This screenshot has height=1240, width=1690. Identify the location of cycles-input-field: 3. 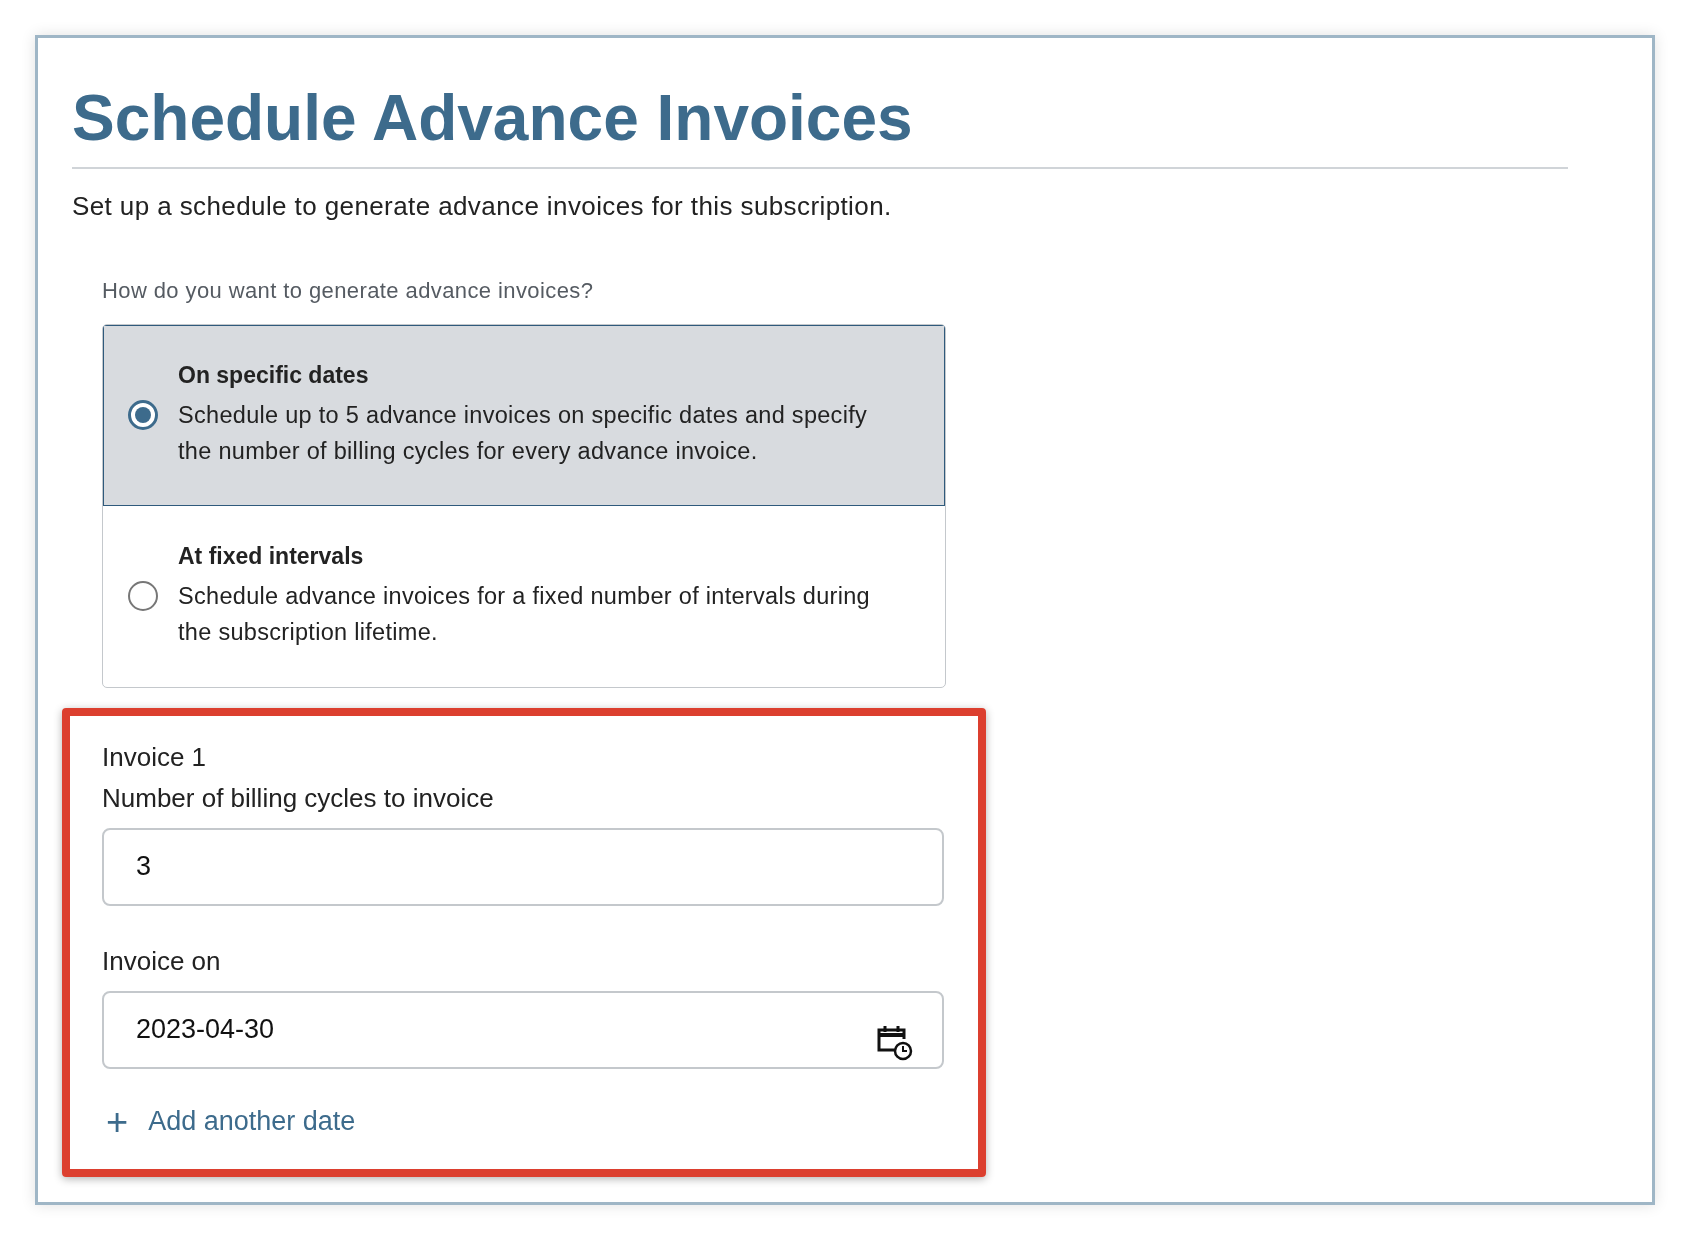
(523, 866).